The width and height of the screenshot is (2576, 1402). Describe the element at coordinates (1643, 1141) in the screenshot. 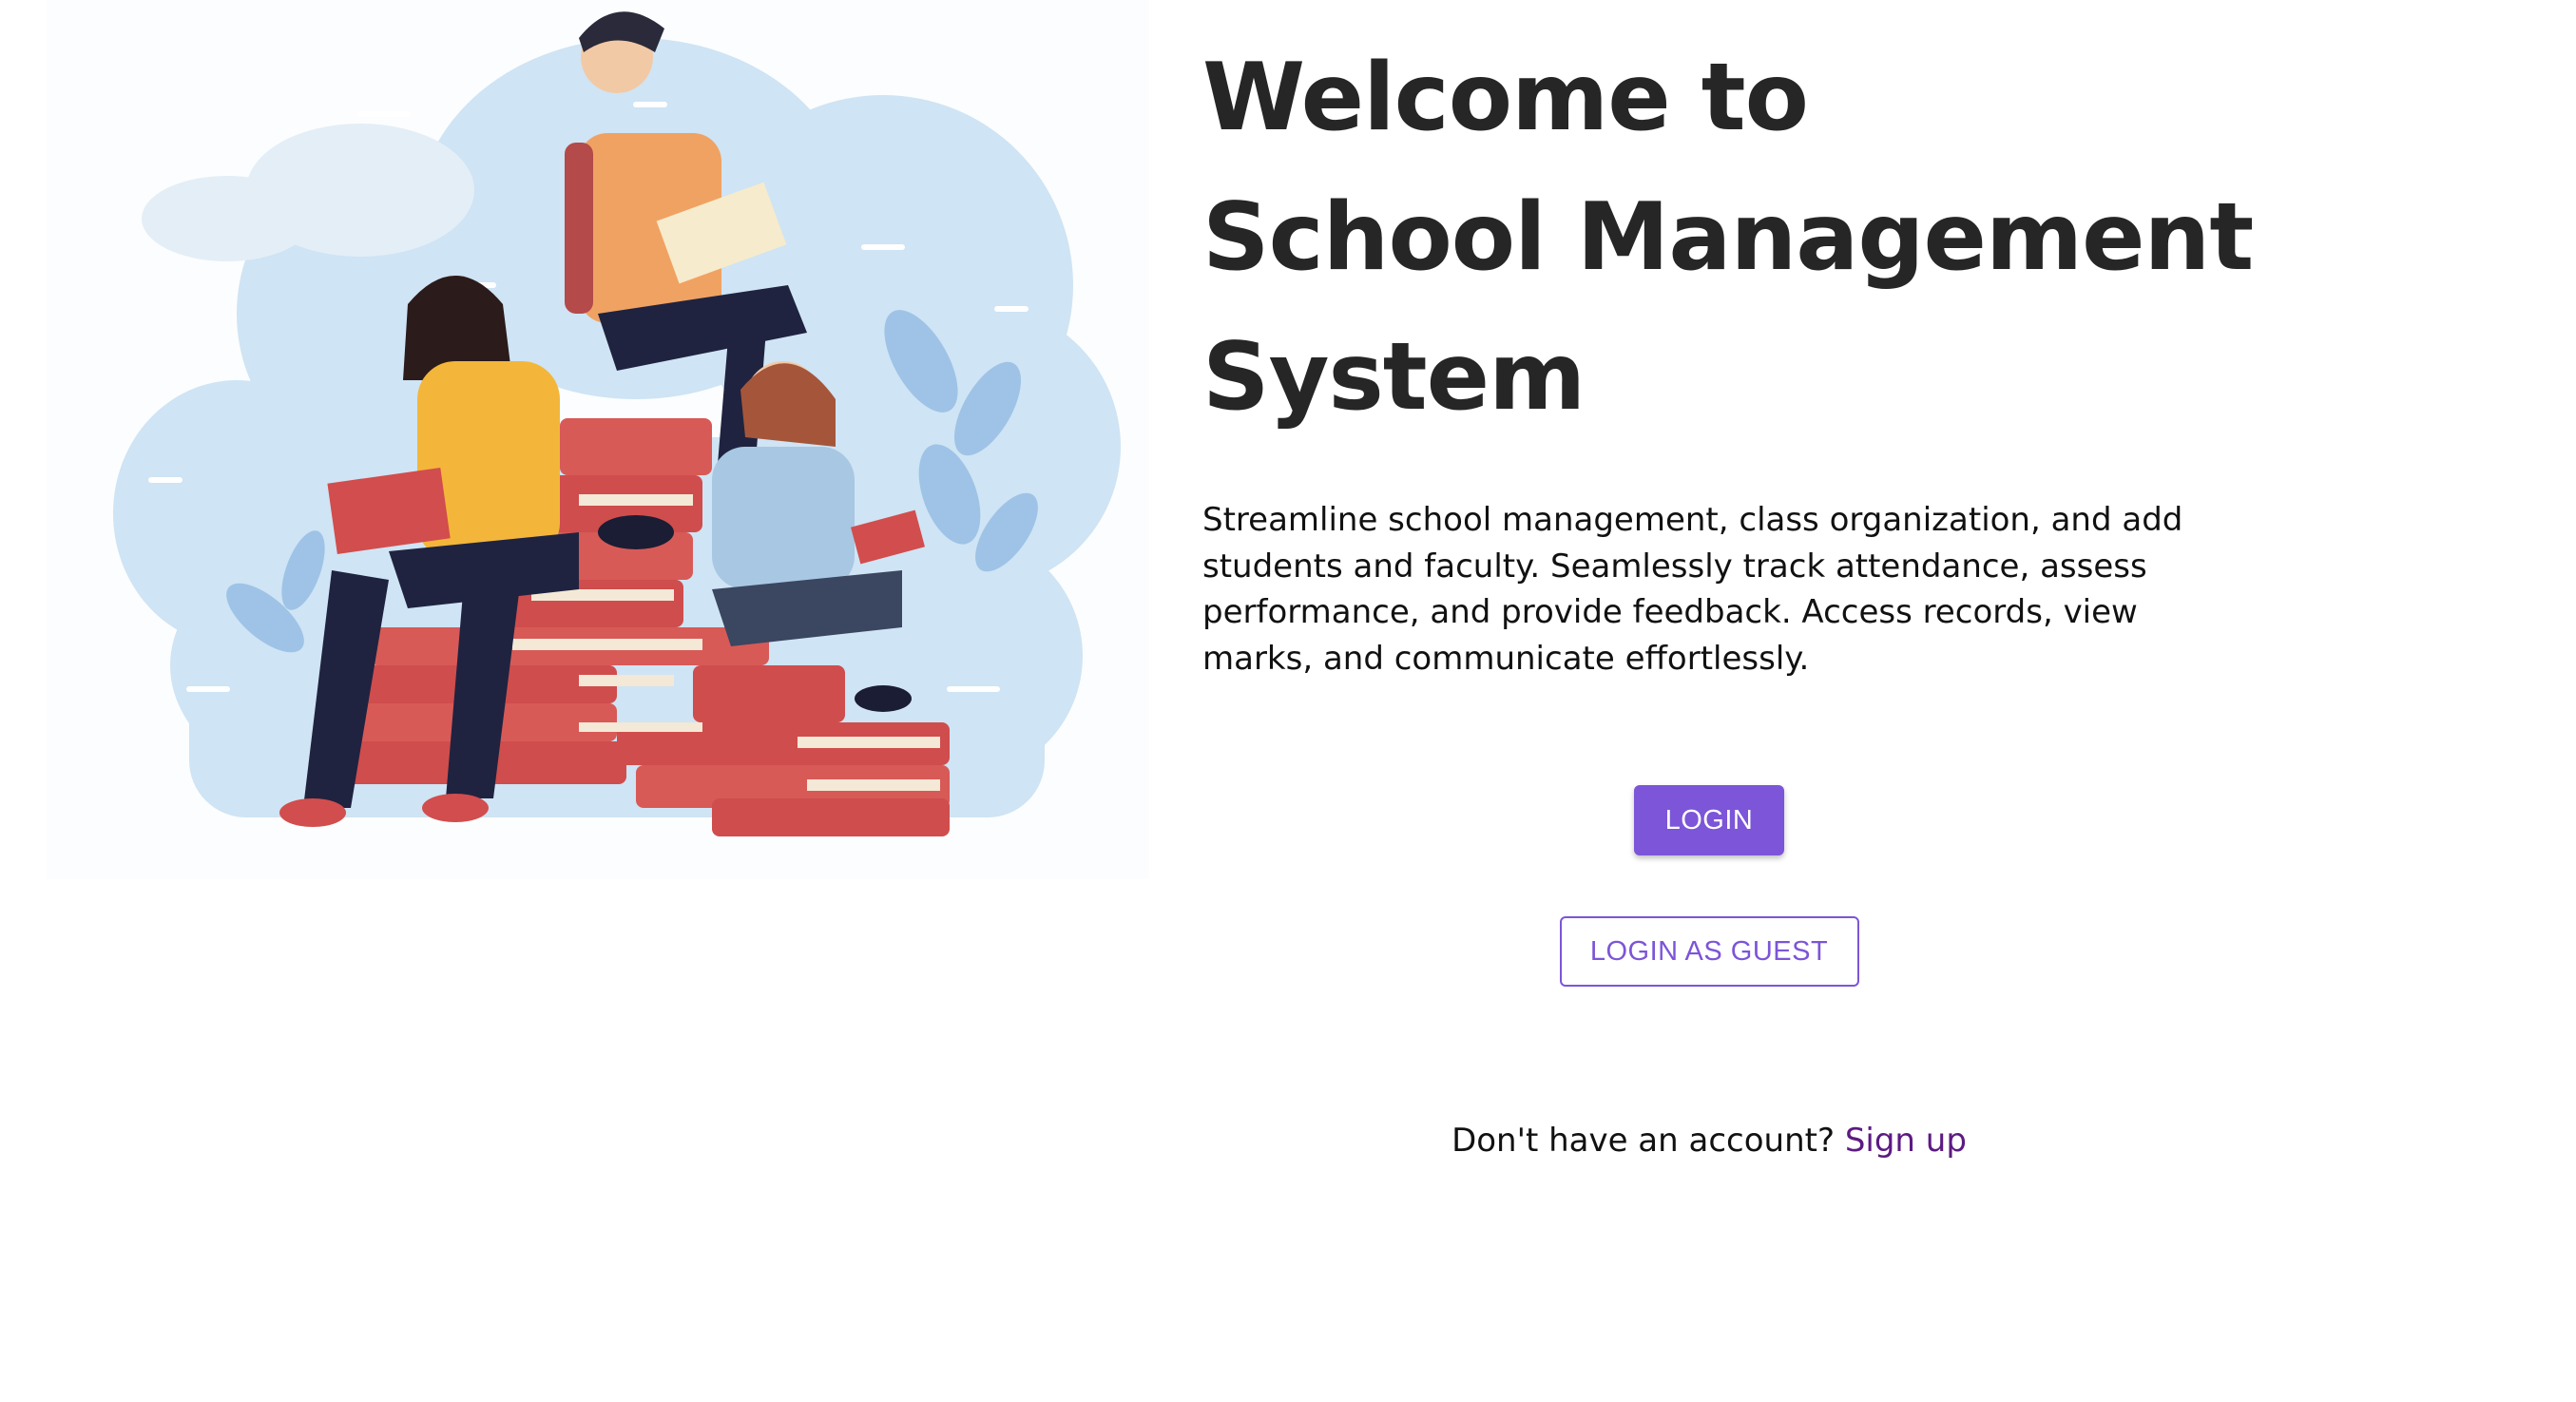

I see `signup-prompt-text: Don't have an account?` at that location.